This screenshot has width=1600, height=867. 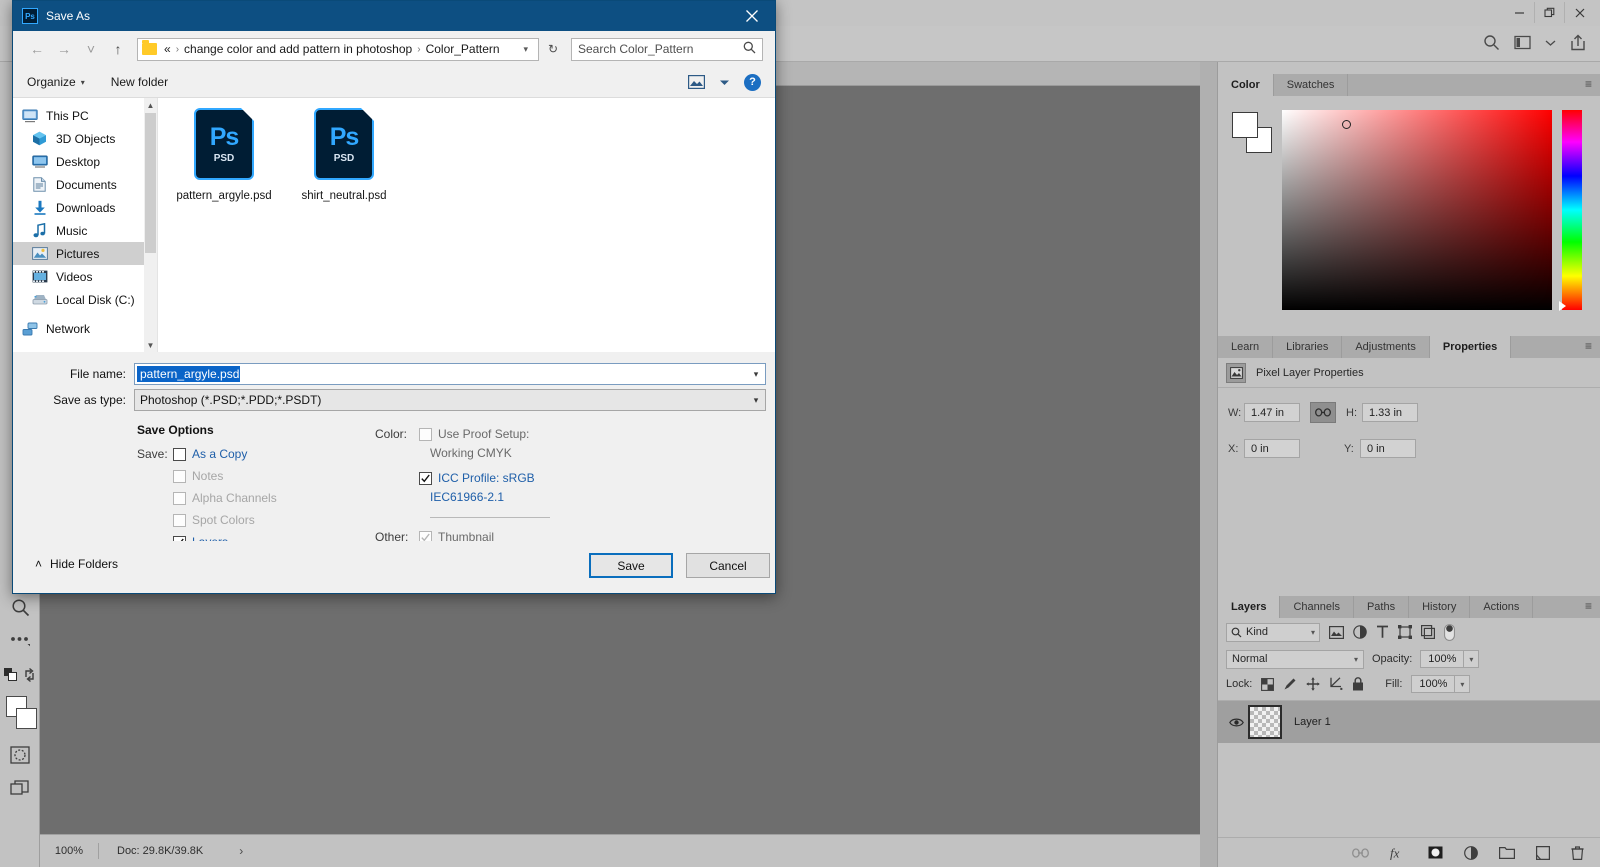 I want to click on tab-learn: Learn, so click(x=1246, y=347).